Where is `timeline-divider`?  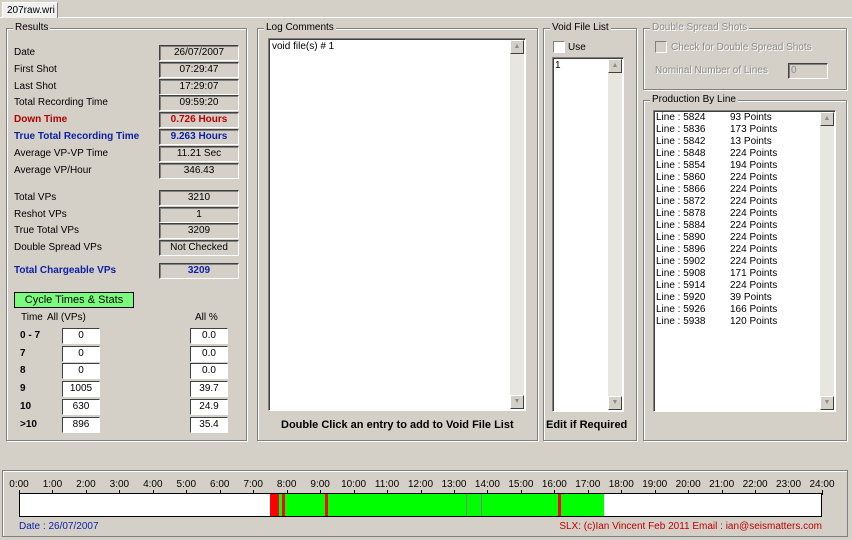
timeline-divider is located at coordinates (481, 505).